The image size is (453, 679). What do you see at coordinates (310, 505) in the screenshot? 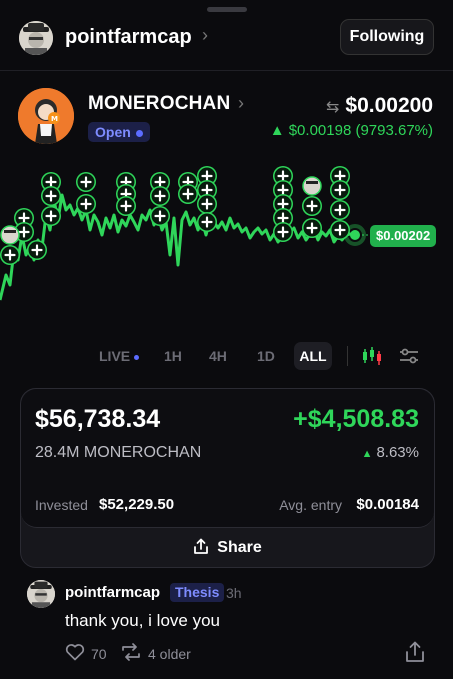
I see `avg-entry-label: Avg. entry` at bounding box center [310, 505].